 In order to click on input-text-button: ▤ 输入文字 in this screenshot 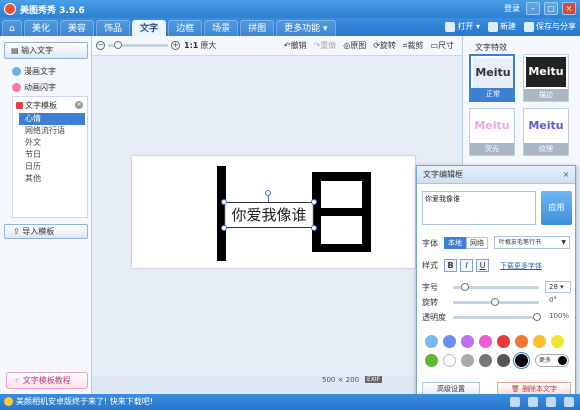, I will do `click(46, 50)`.